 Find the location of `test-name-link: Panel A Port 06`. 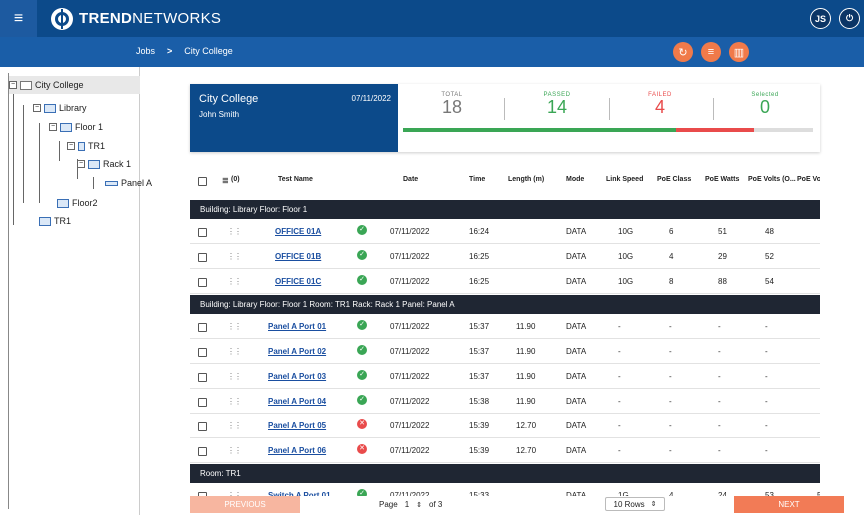

test-name-link: Panel A Port 06 is located at coordinates (297, 450).